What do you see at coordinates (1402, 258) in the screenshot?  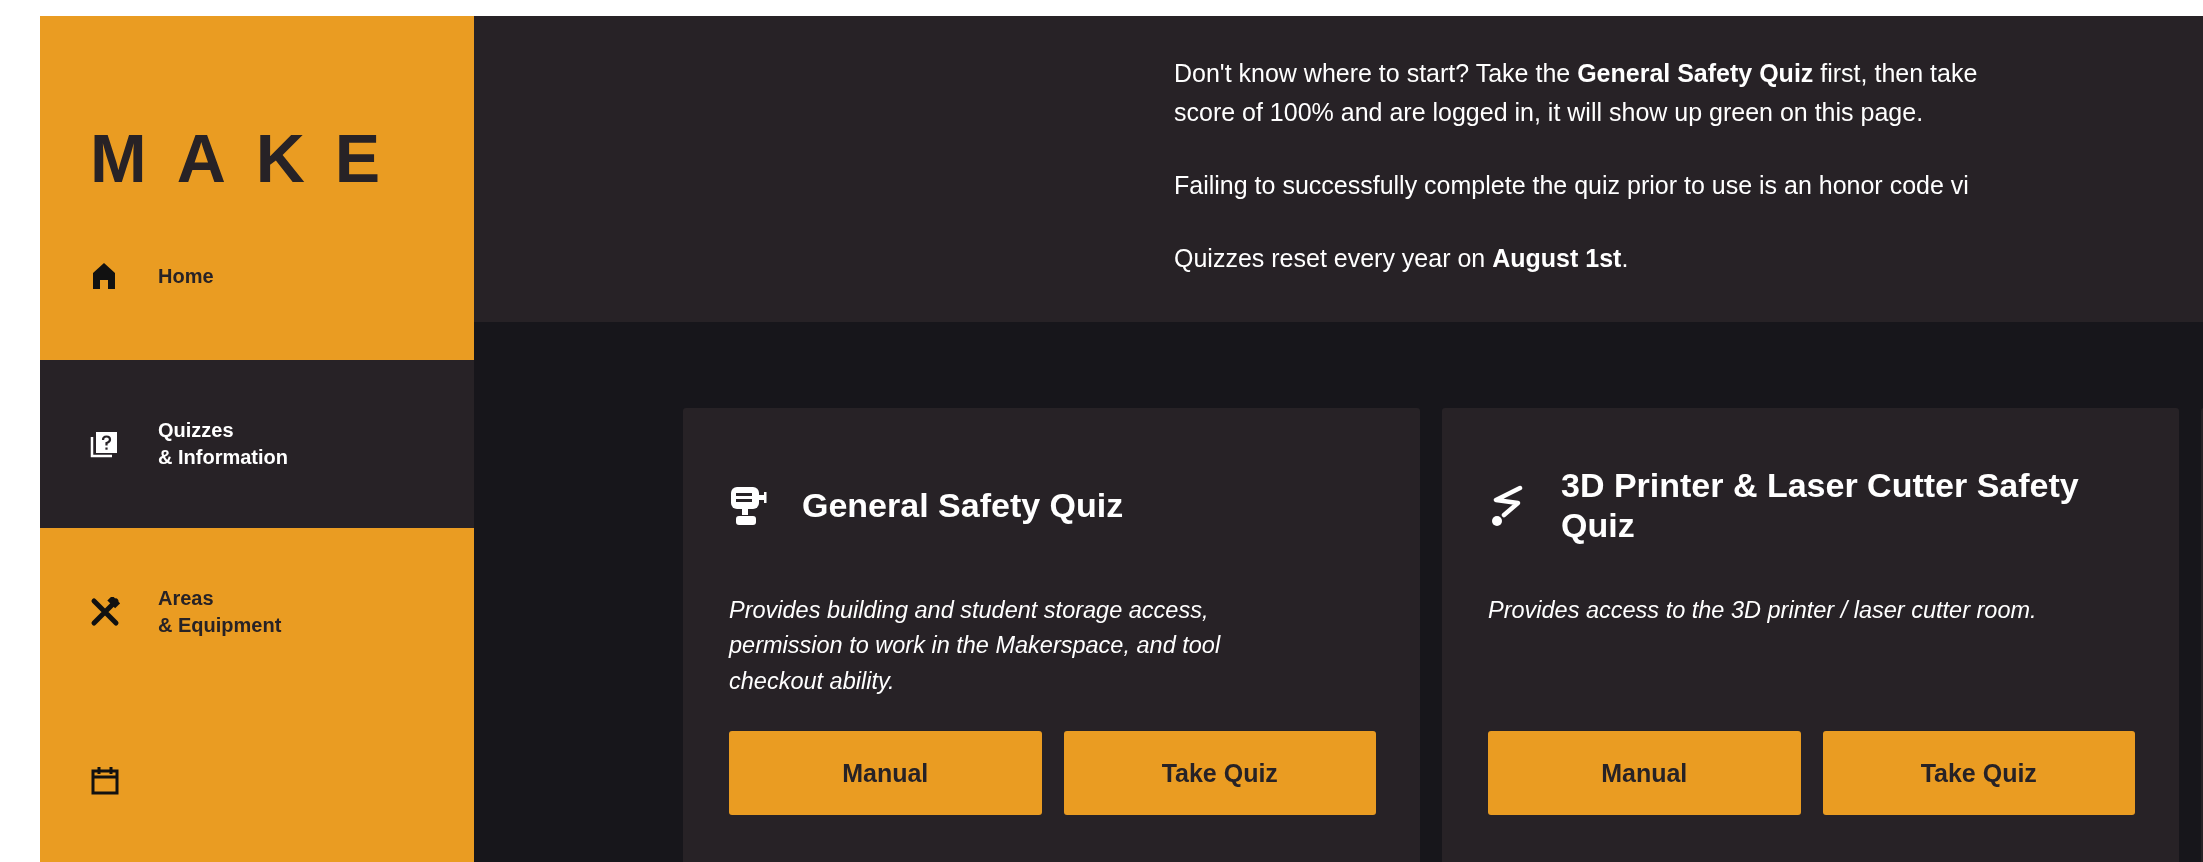 I see `intro-text: Quizzes reset every year on August 1st.` at bounding box center [1402, 258].